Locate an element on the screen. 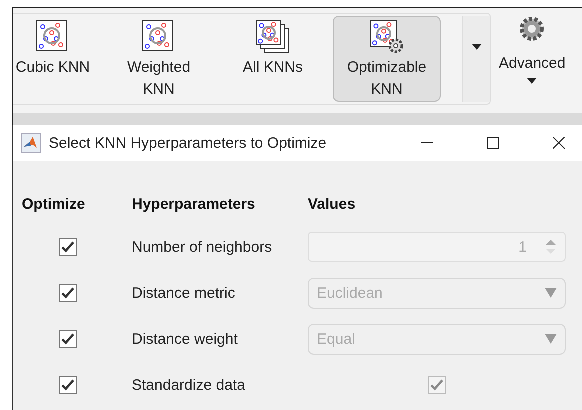 The width and height of the screenshot is (582, 410). gallery-button: Optimizable KNN is located at coordinates (387, 59).